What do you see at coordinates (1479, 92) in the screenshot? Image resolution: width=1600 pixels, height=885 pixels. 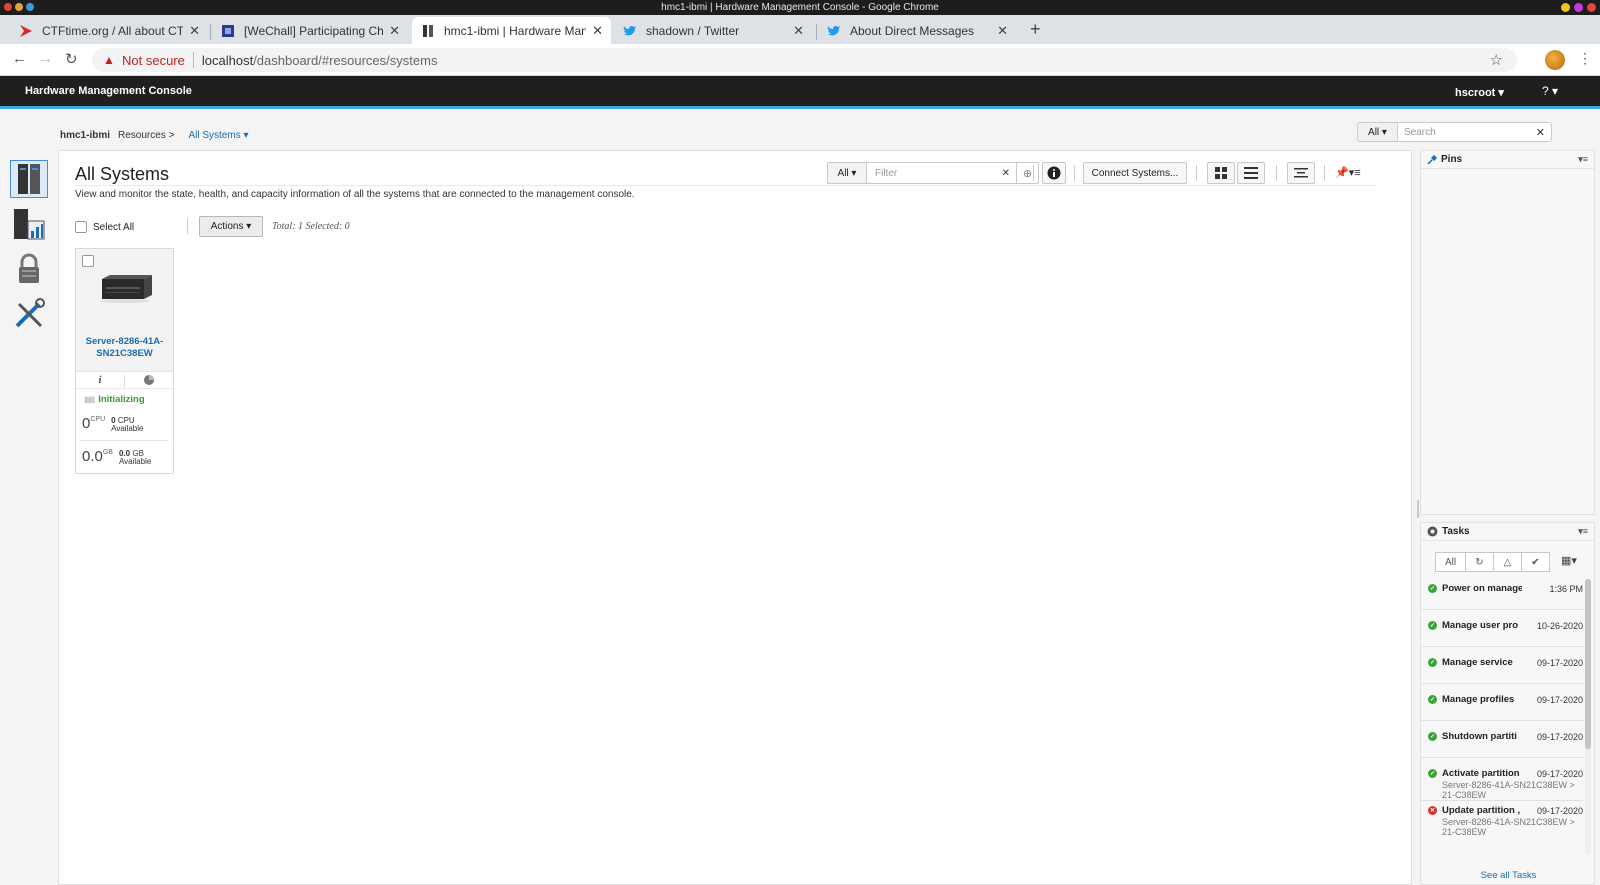 I see `user-menu: hscroot ▾` at bounding box center [1479, 92].